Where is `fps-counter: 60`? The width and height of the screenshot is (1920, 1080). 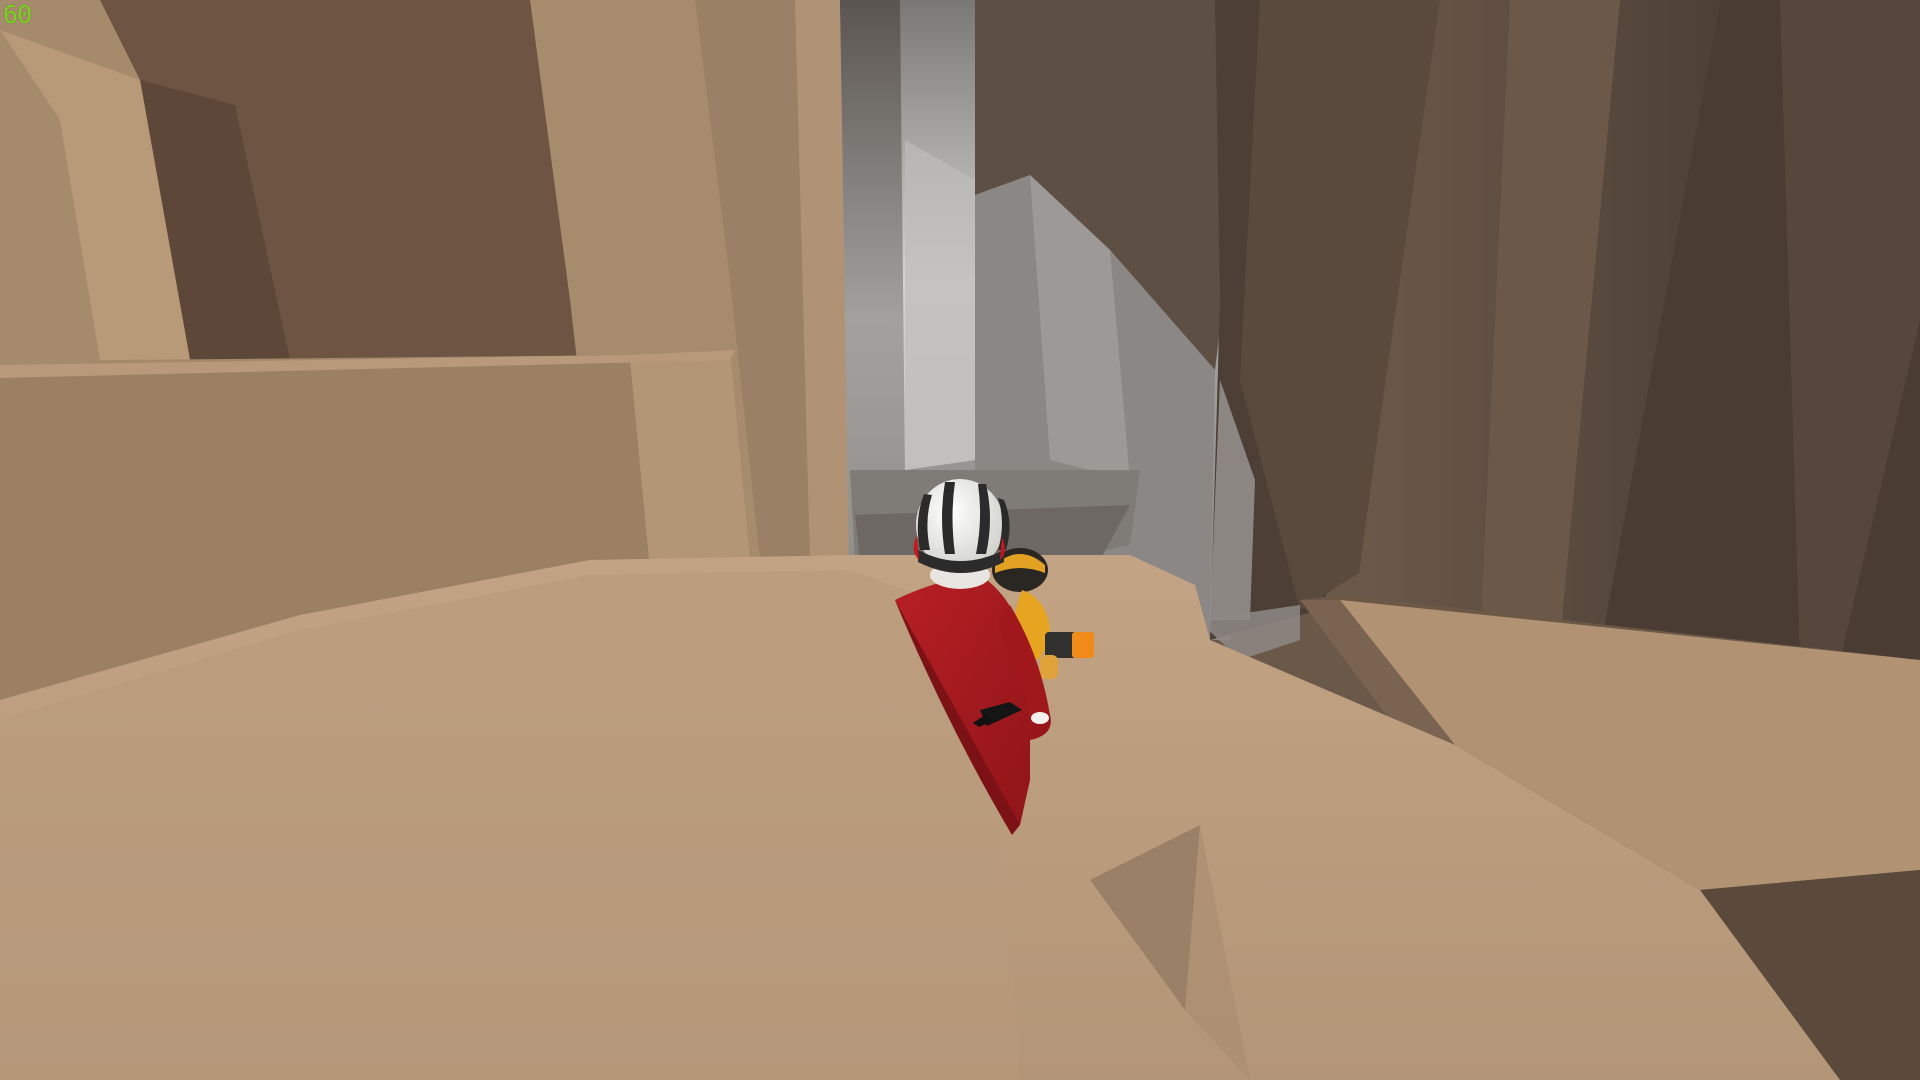
fps-counter: 60 is located at coordinates (17, 14).